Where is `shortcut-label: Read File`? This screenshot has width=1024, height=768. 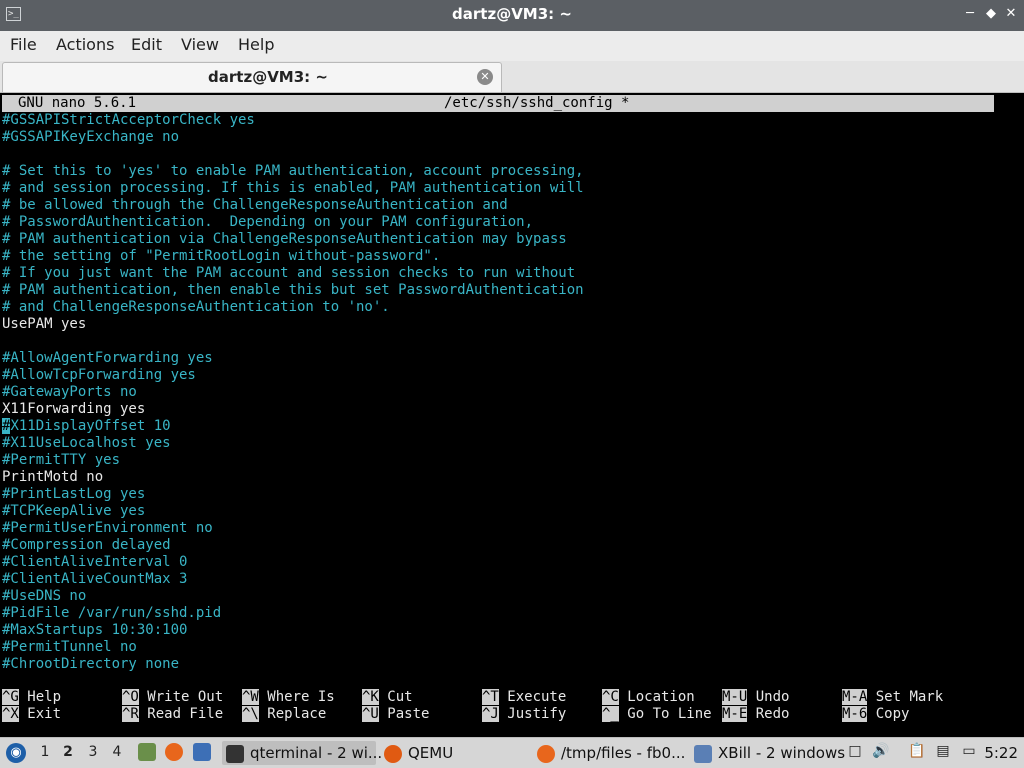 shortcut-label: Read File is located at coordinates (181, 714).